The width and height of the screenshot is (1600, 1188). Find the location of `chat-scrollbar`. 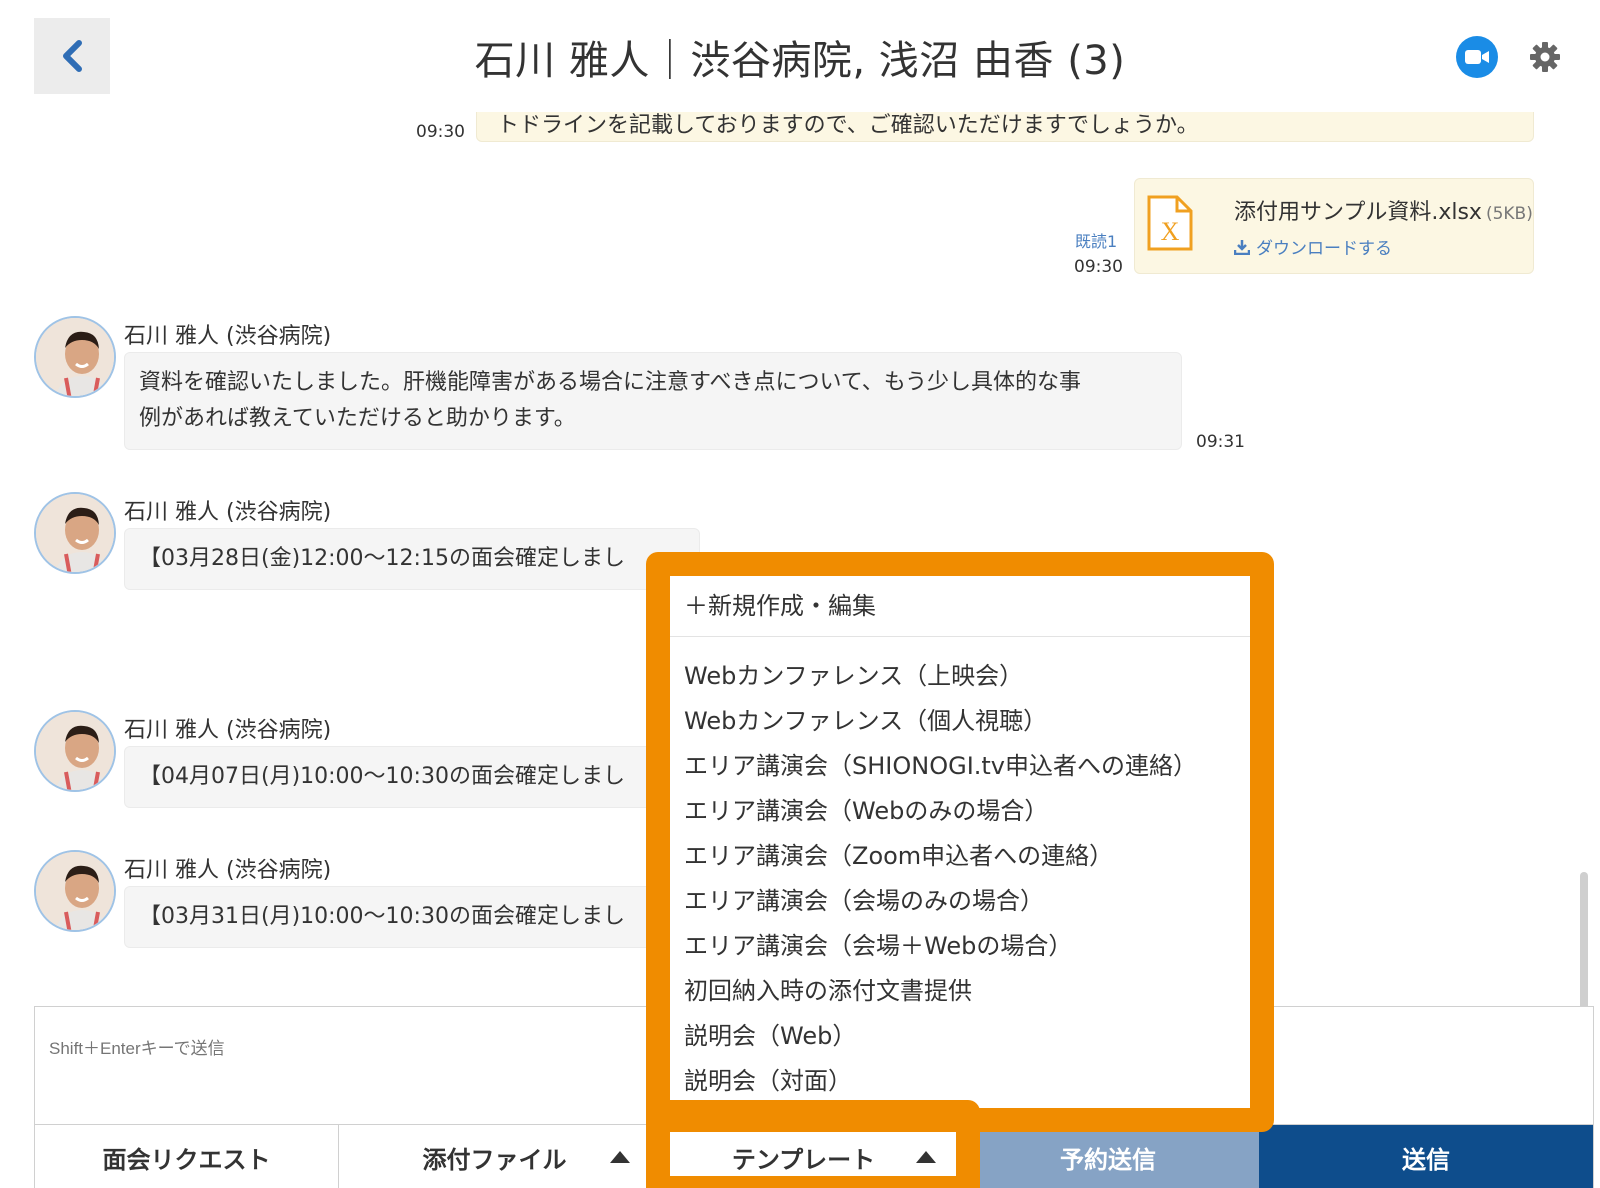

chat-scrollbar is located at coordinates (1584, 942).